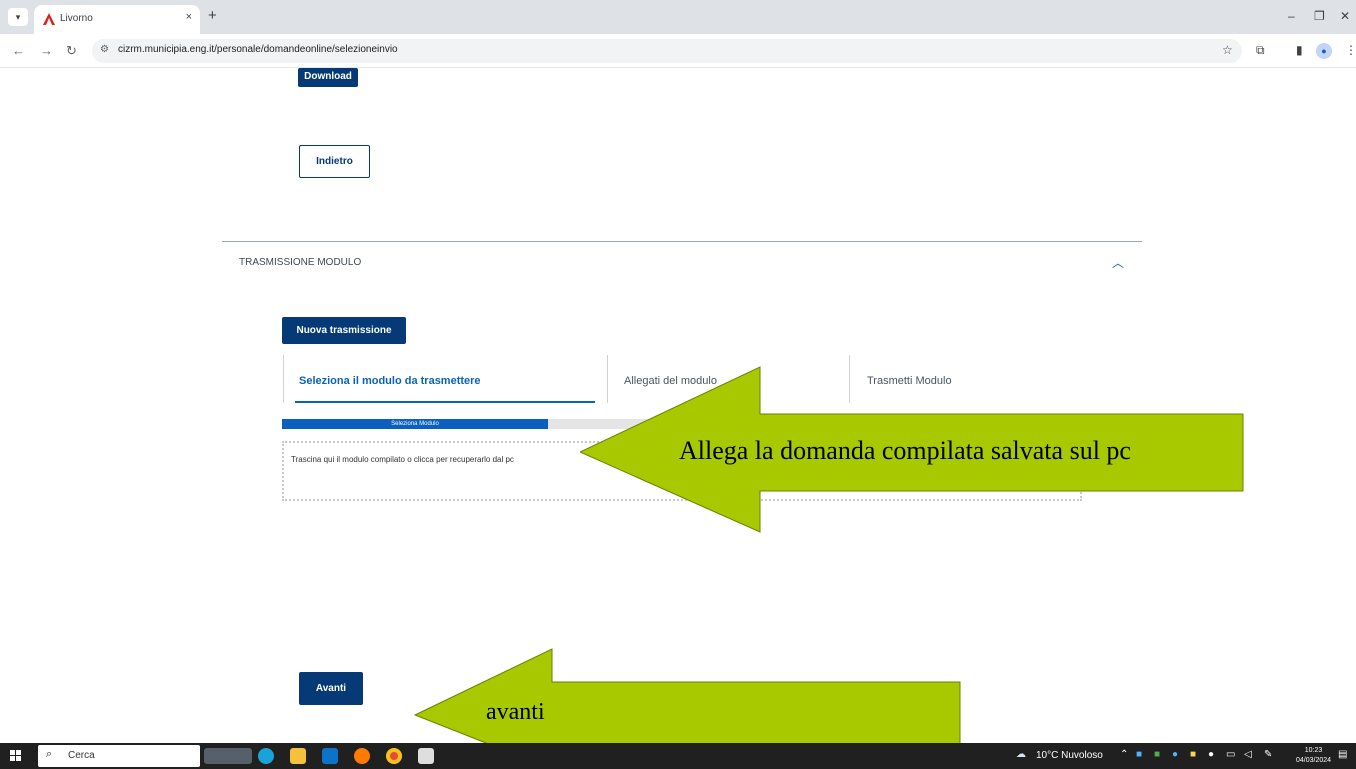 The image size is (1356, 769). Describe the element at coordinates (331, 688) in the screenshot. I see `next-button: Avanti` at that location.